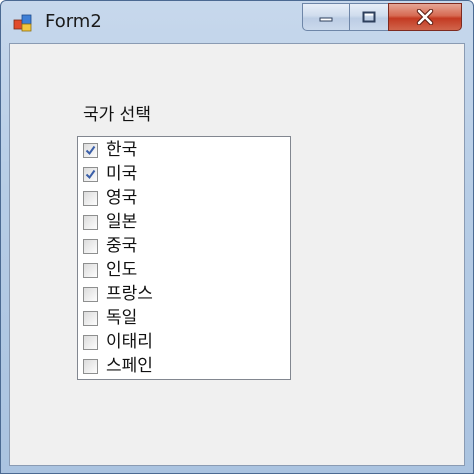  What do you see at coordinates (182, 319) in the screenshot?
I see `list-item: 독일` at bounding box center [182, 319].